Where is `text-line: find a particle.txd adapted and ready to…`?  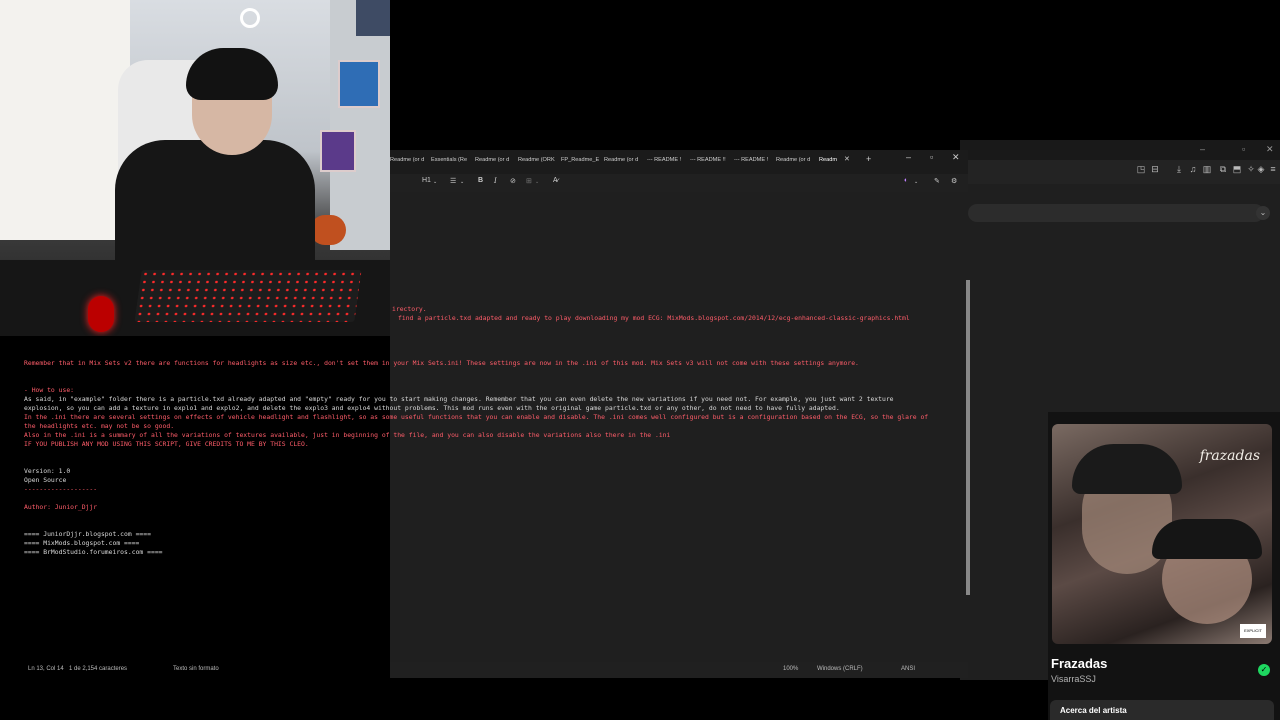 text-line: find a particle.txd adapted and ready to… is located at coordinates (654, 318).